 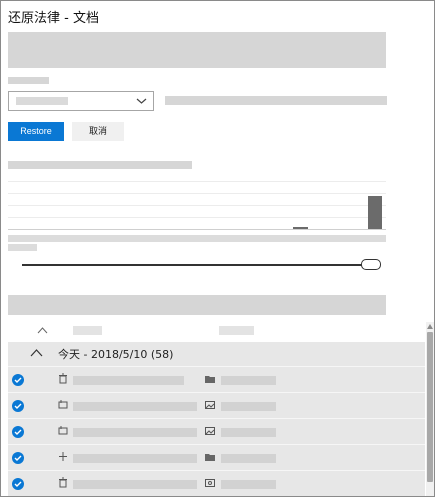 I want to click on selected-date-placeholder, so click(x=276, y=100).